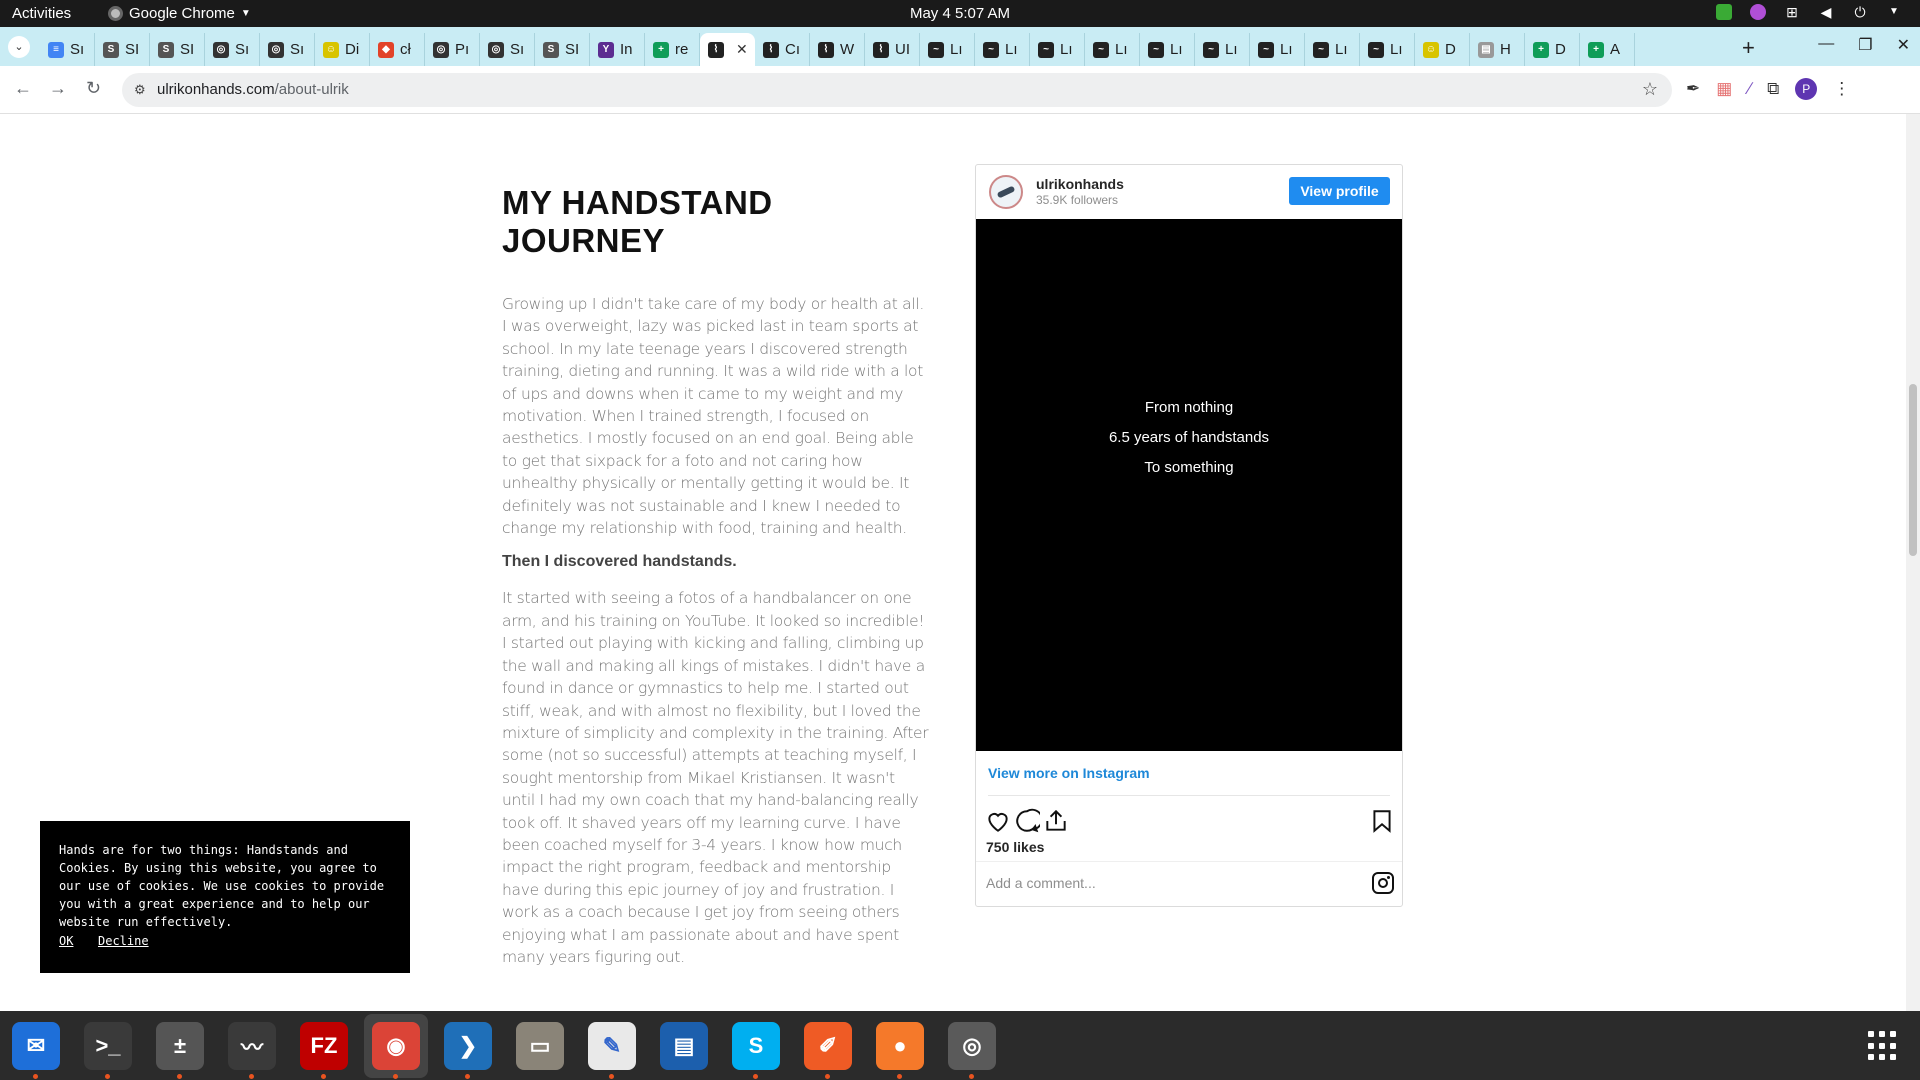  What do you see at coordinates (1266, 49) in the screenshot?
I see `loom-icon: ~` at bounding box center [1266, 49].